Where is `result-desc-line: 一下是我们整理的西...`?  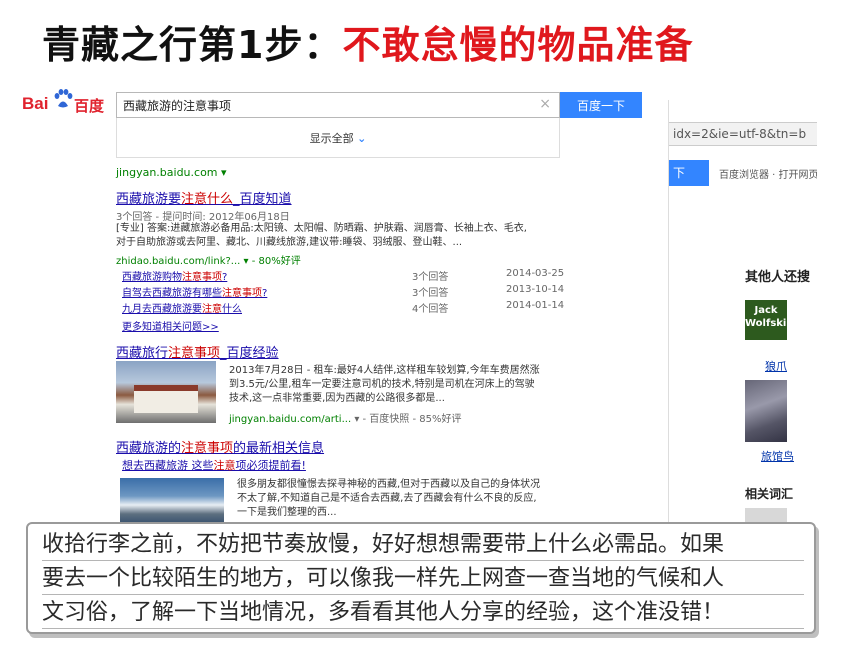
result-desc-line: 一下是我们整理的西... is located at coordinates (287, 512).